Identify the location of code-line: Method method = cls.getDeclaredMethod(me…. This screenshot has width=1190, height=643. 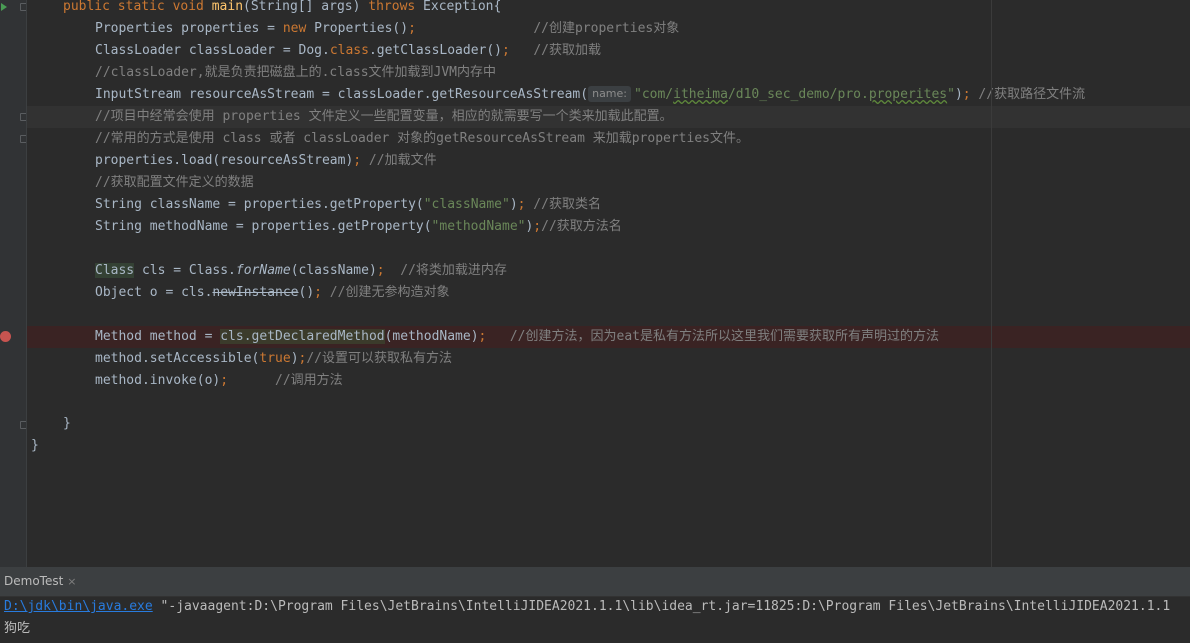
(642, 337).